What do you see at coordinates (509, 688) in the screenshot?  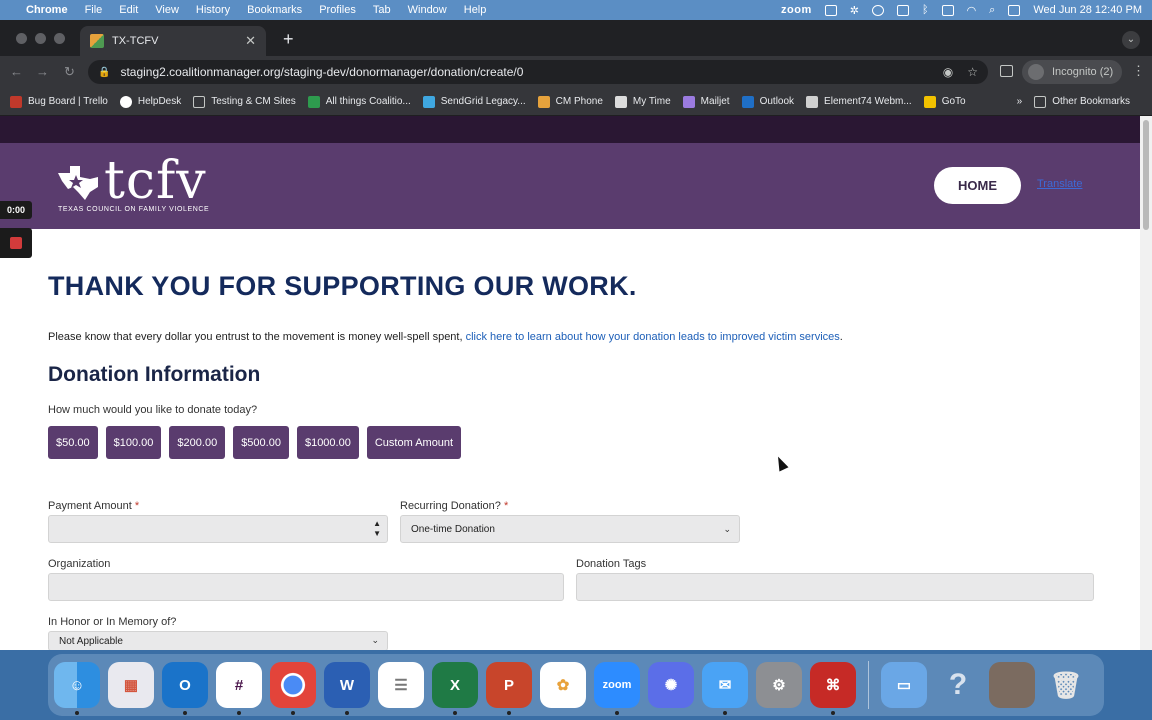 I see `powerpoint-icon: P` at bounding box center [509, 688].